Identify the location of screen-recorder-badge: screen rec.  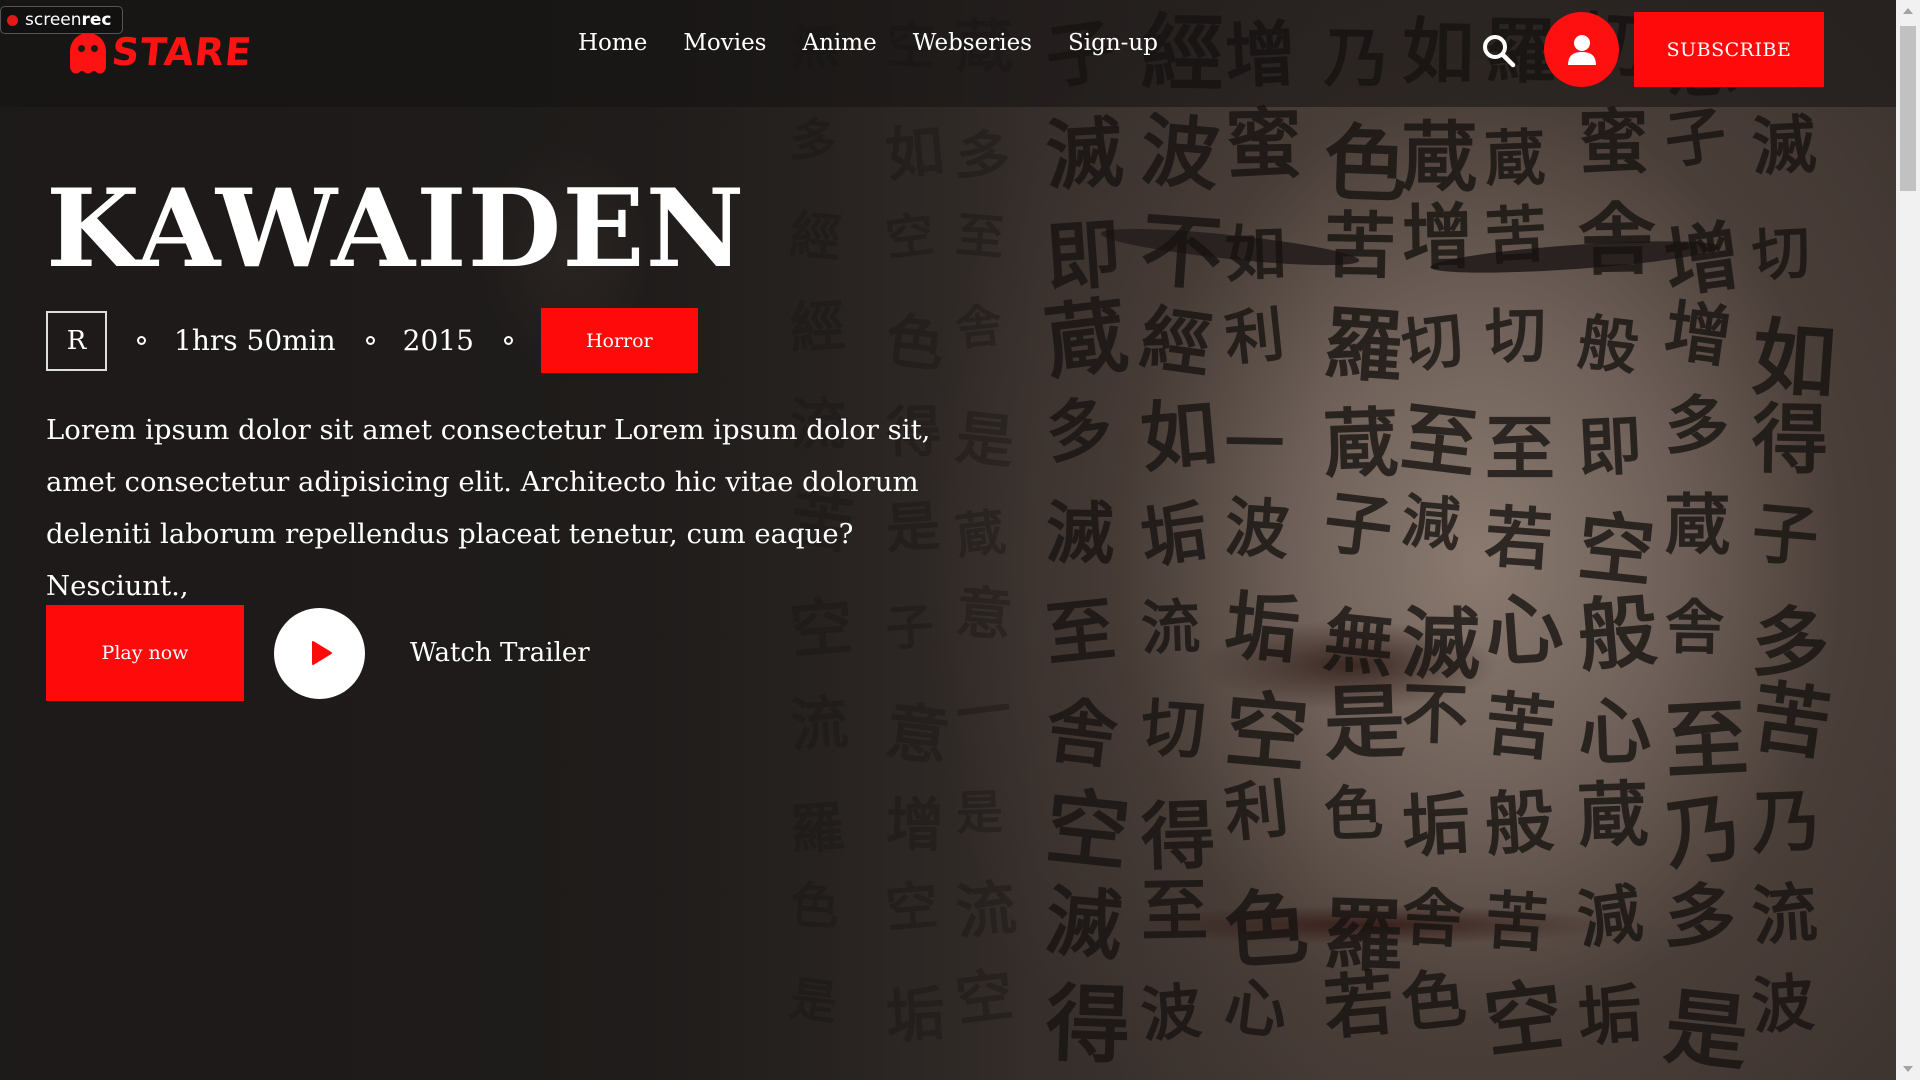
(61, 20).